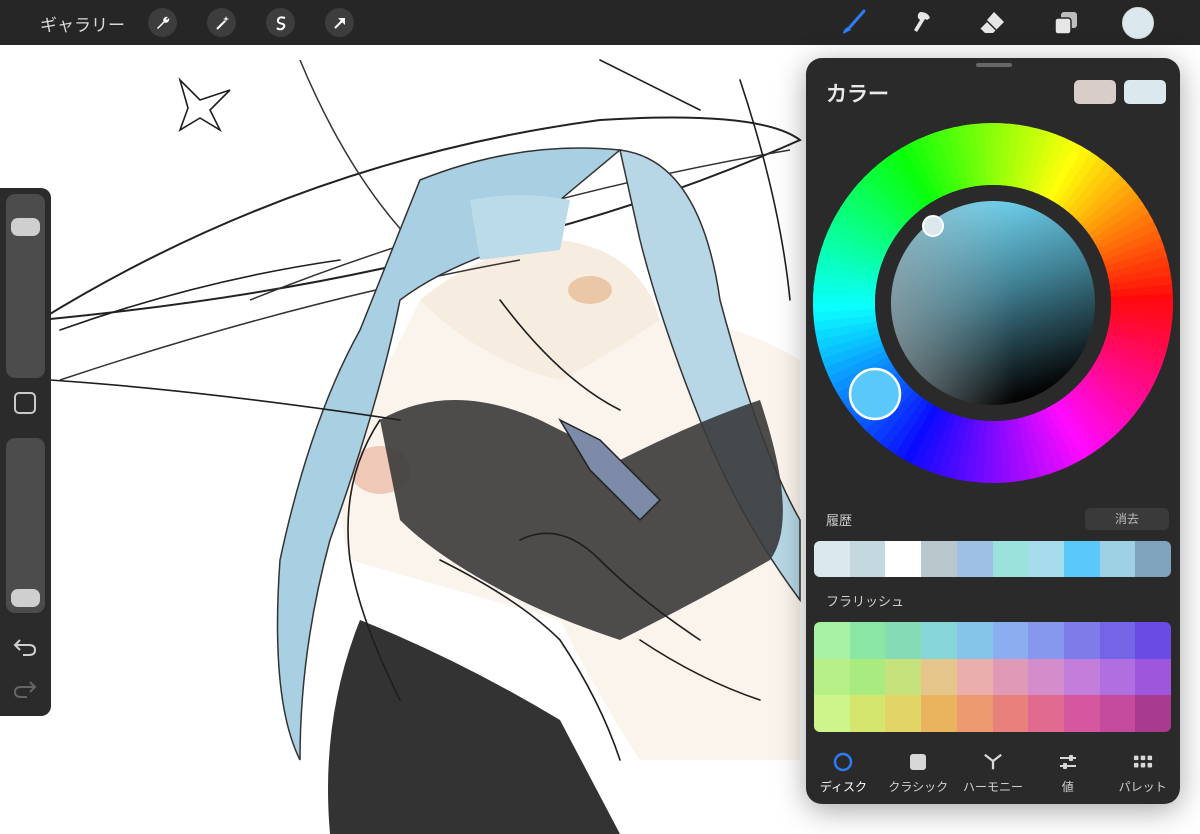 The height and width of the screenshot is (834, 1200). Describe the element at coordinates (1127, 519) in the screenshot. I see `clear-history-button: 消去` at that location.